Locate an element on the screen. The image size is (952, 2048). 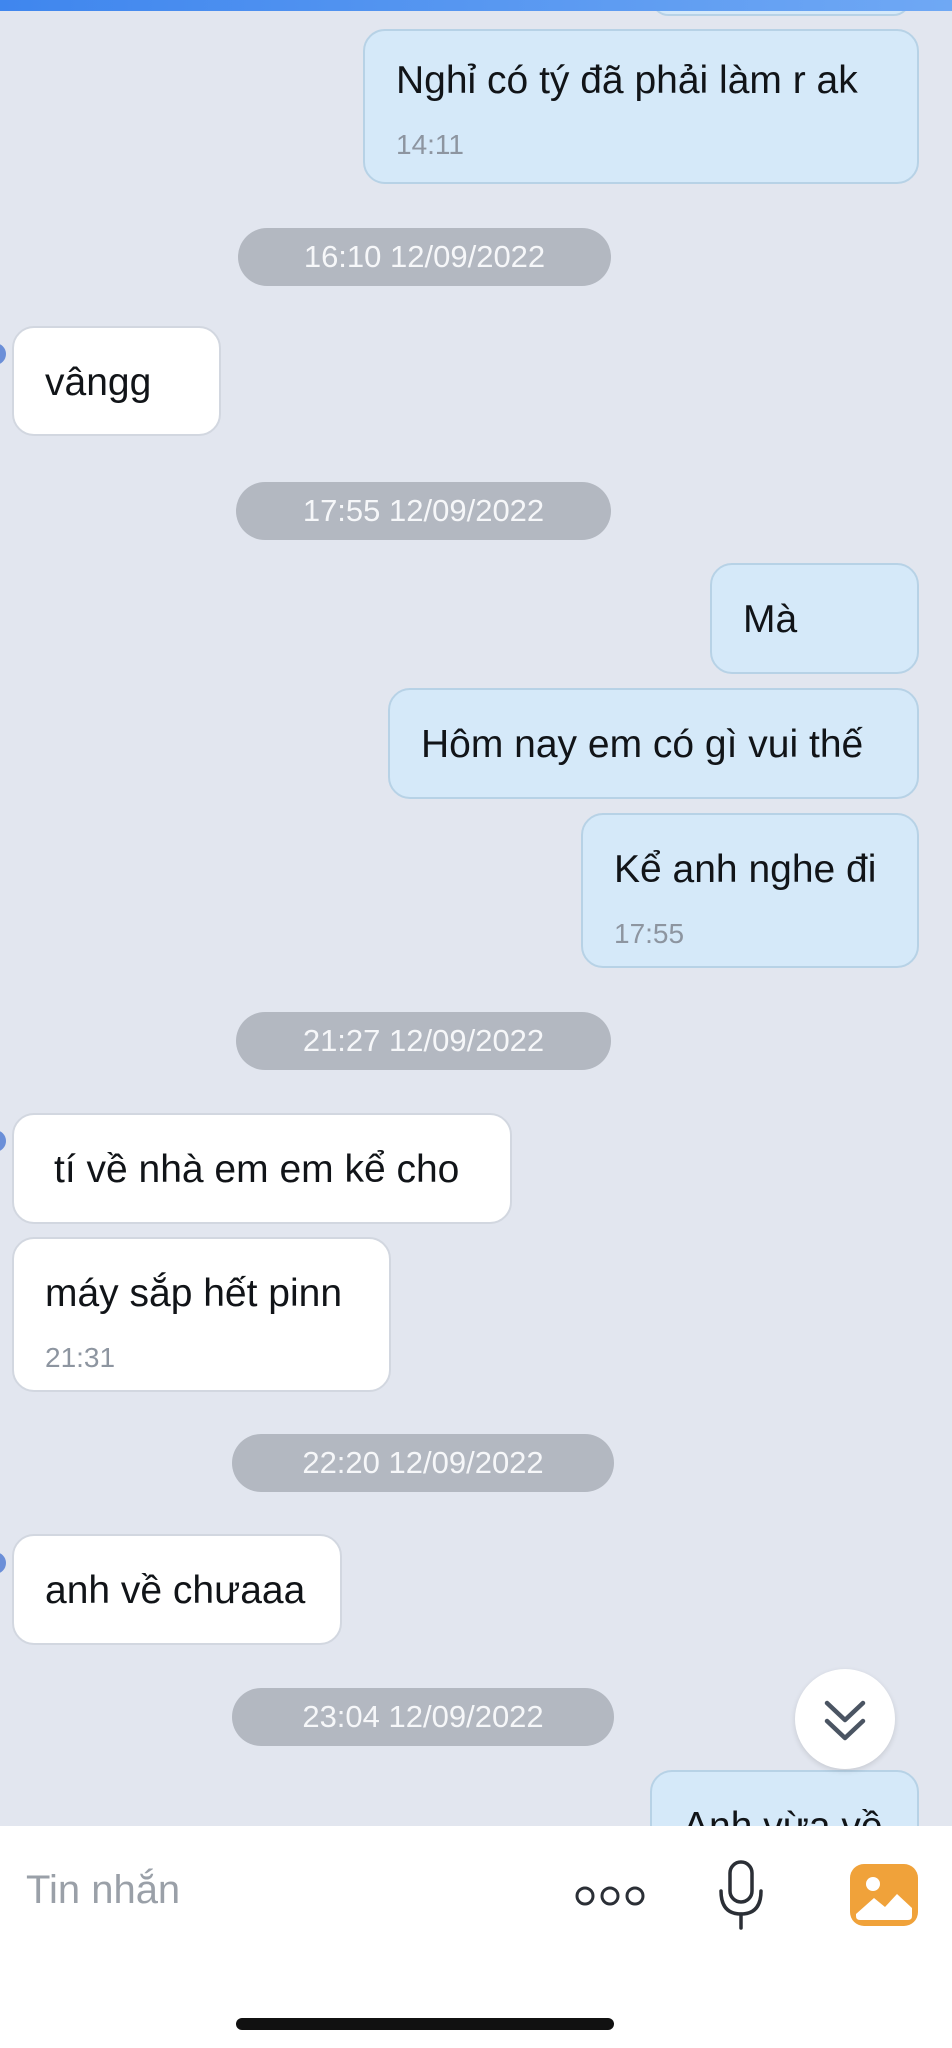
message-text: Mà is located at coordinates (770, 619).